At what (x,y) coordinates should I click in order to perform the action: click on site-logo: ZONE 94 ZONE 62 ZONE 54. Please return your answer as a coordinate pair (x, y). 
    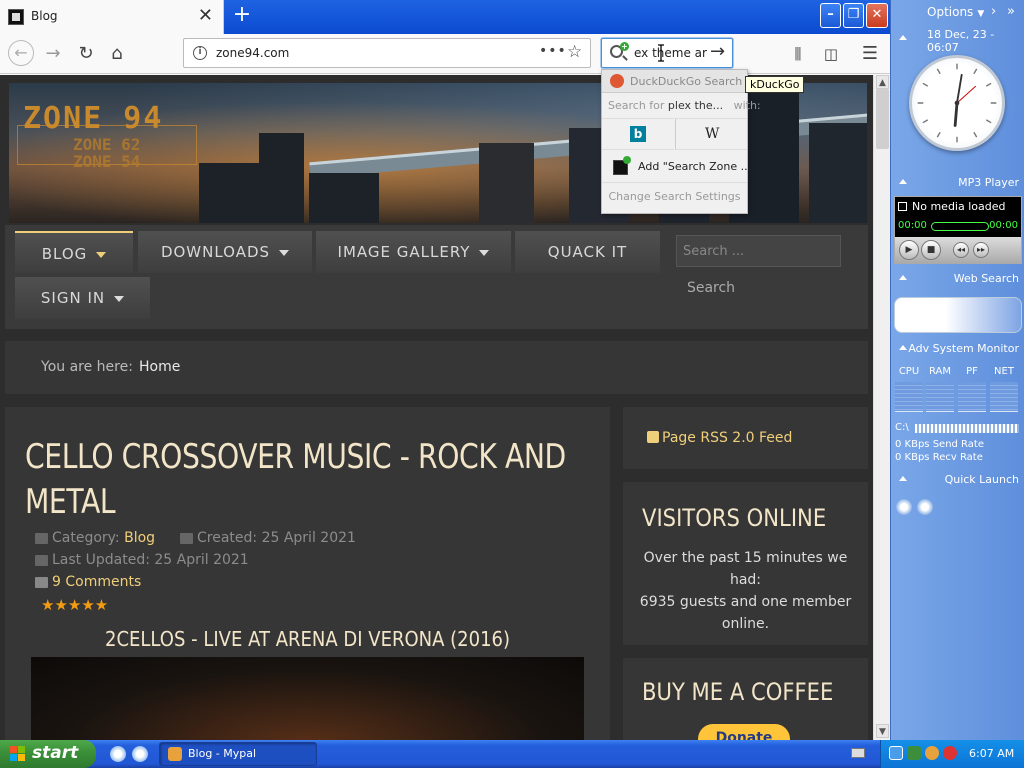
    Looking at the image, I should click on (107, 135).